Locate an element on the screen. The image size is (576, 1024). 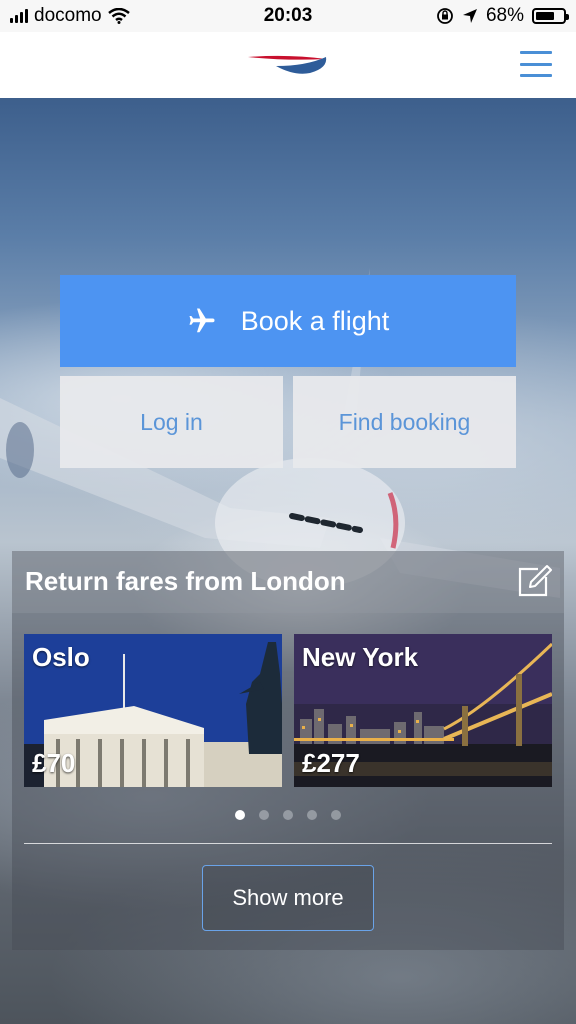
fare-price: £277 is located at coordinates (331, 763).